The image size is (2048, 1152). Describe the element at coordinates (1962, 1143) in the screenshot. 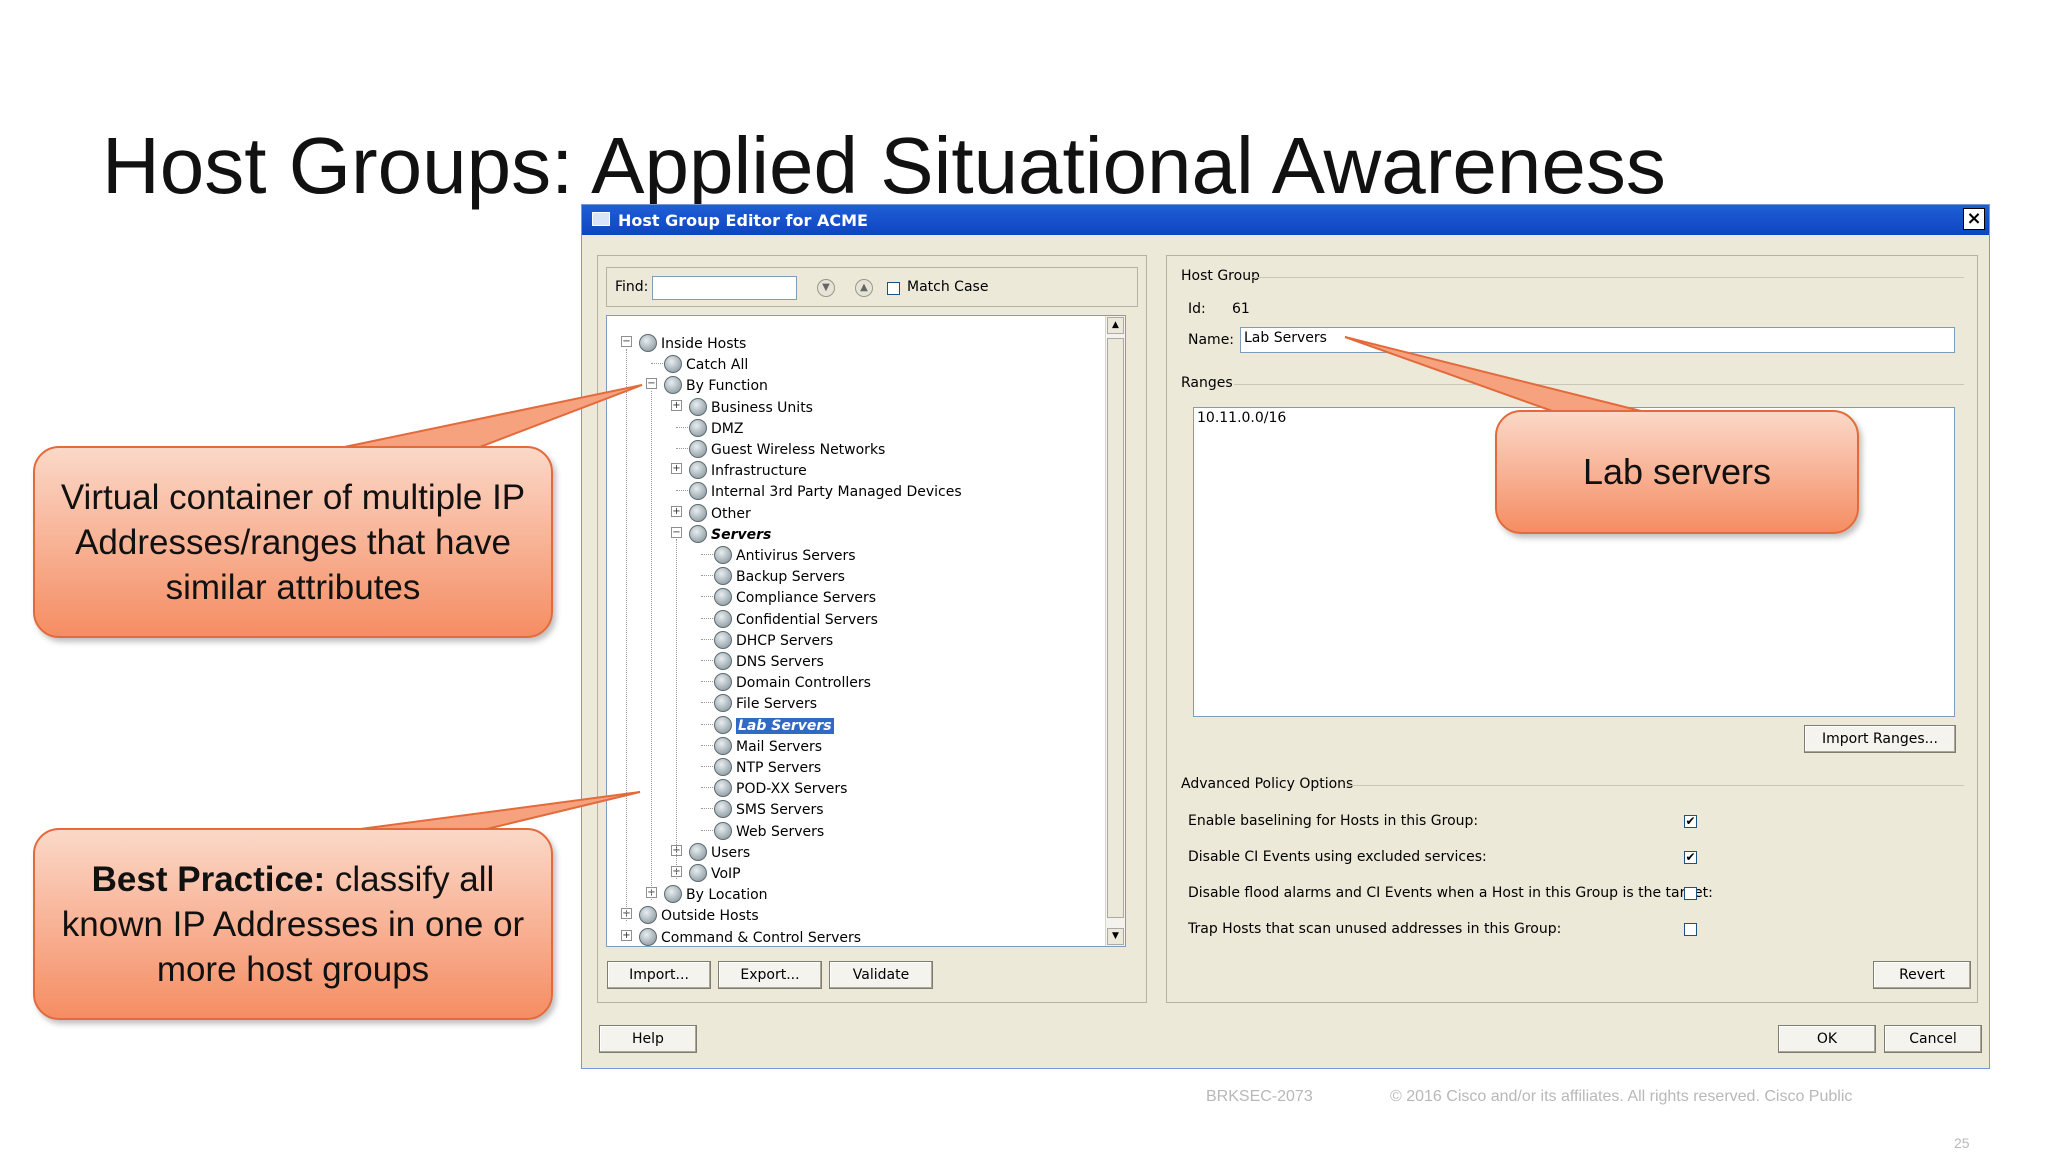

I see `page-number: 25` at that location.